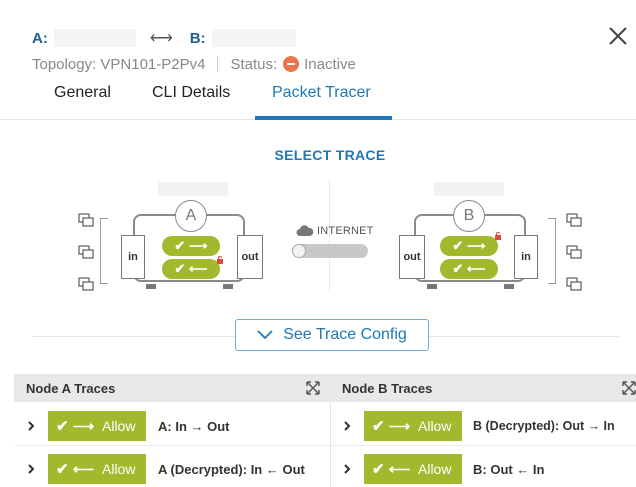  Describe the element at coordinates (191, 102) in the screenshot. I see `tab-cli-details: CLI Details` at that location.